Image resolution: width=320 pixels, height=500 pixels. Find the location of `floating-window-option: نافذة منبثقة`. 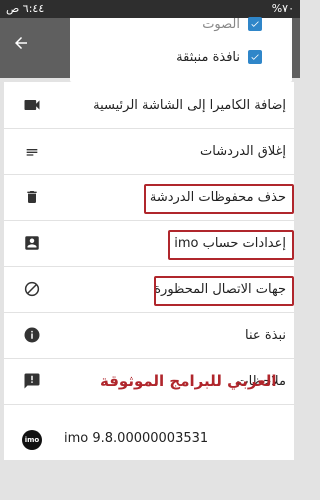

floating-window-option: نافذة منبثقة is located at coordinates (219, 57).